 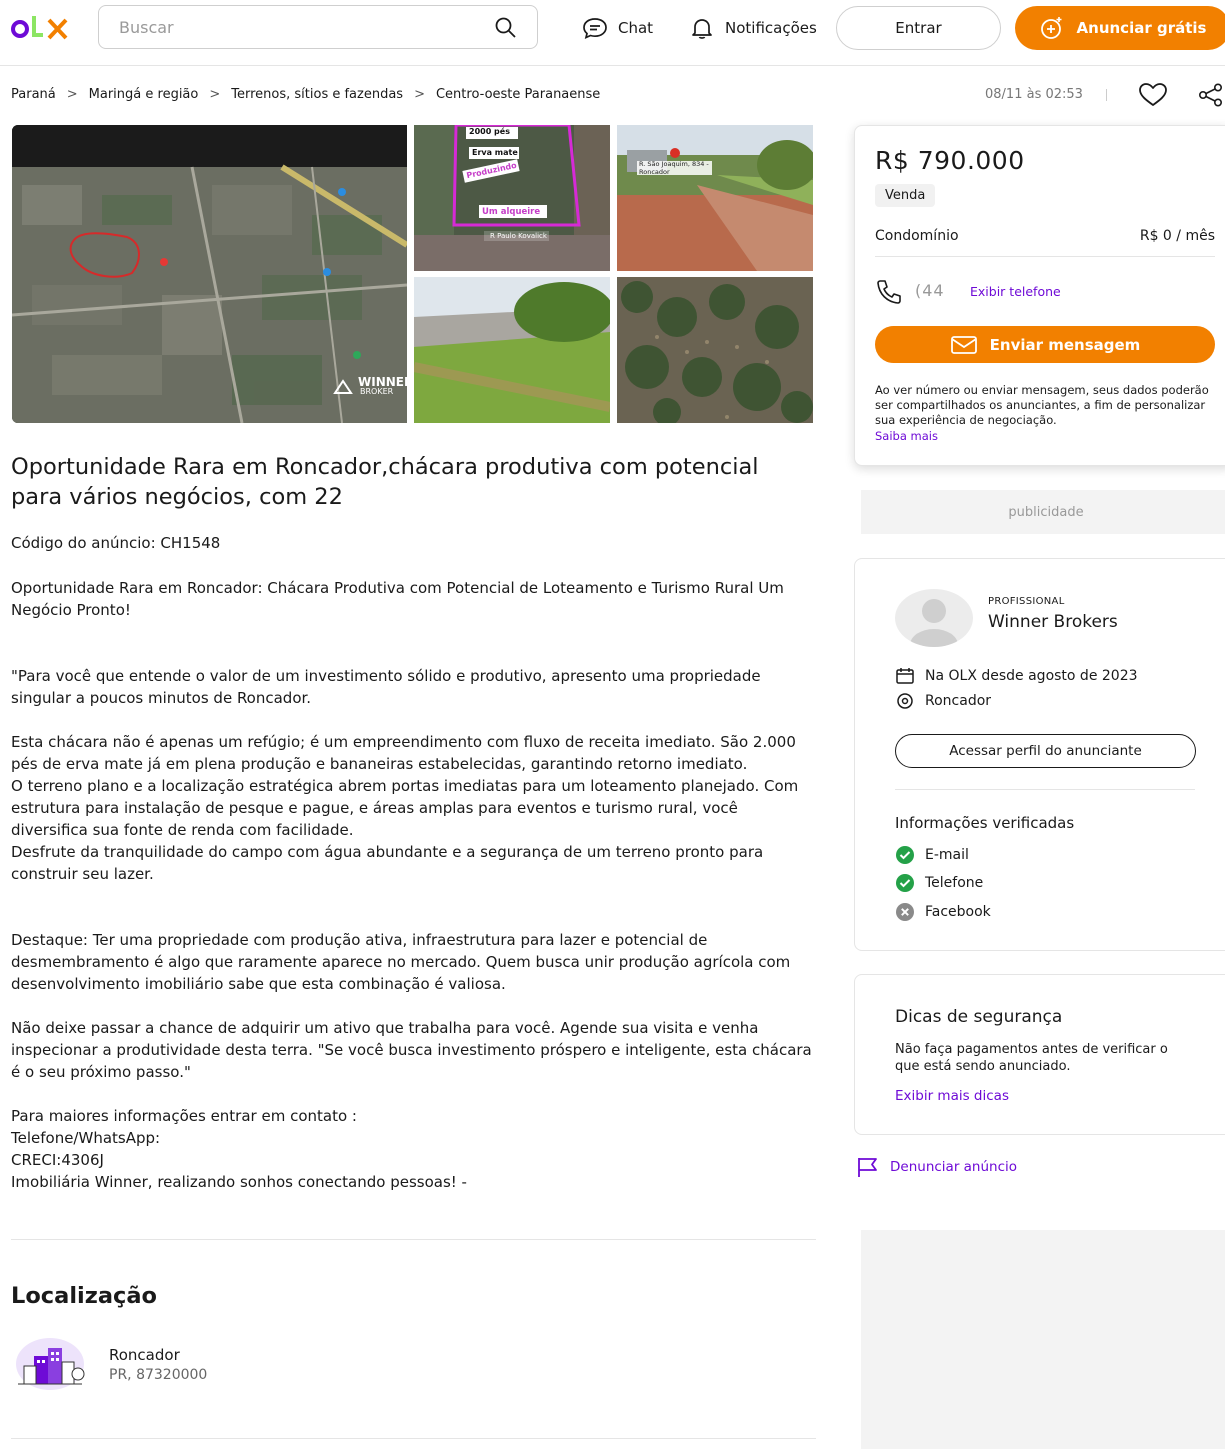 I want to click on verified-email-row: E-mail, so click(x=932, y=855).